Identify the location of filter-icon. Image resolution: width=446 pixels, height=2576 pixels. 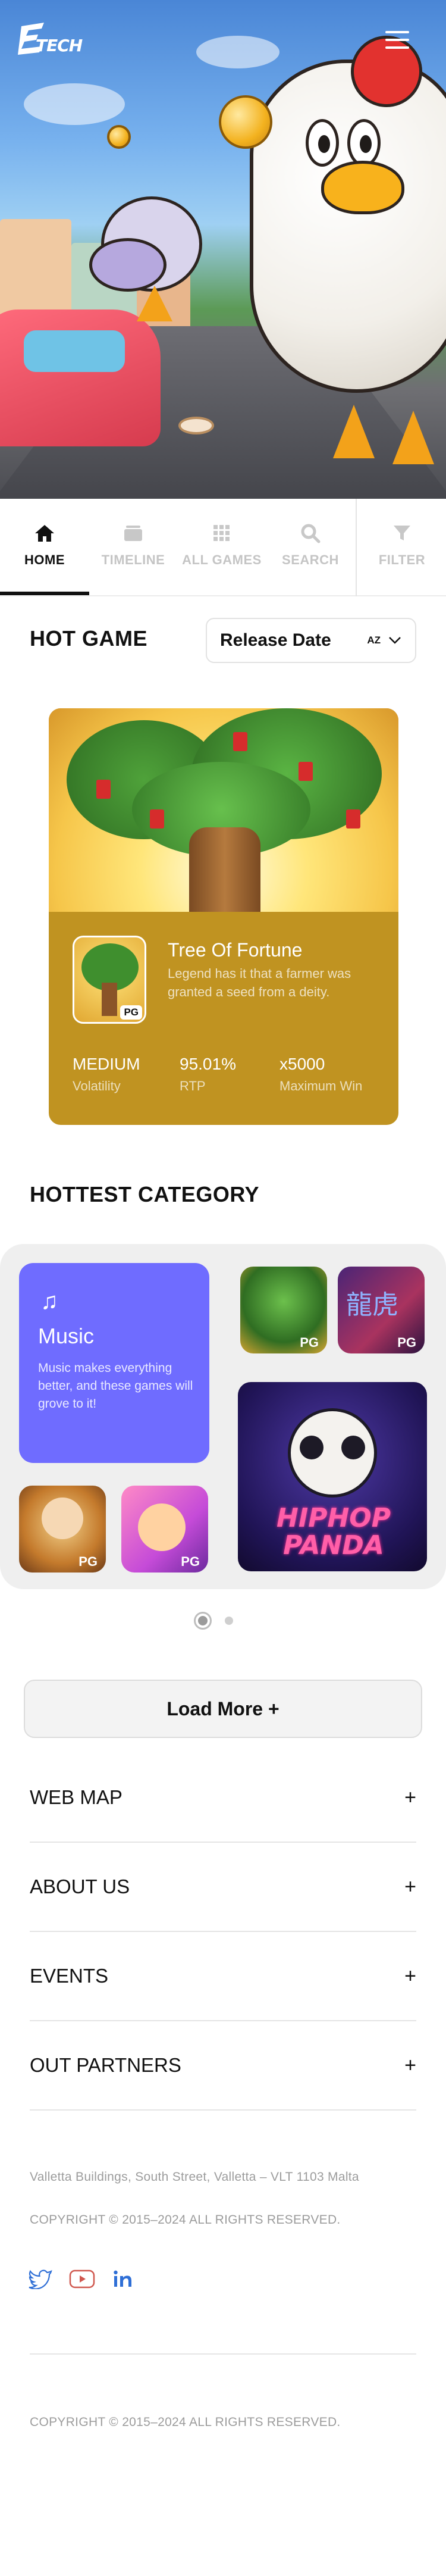
(402, 533).